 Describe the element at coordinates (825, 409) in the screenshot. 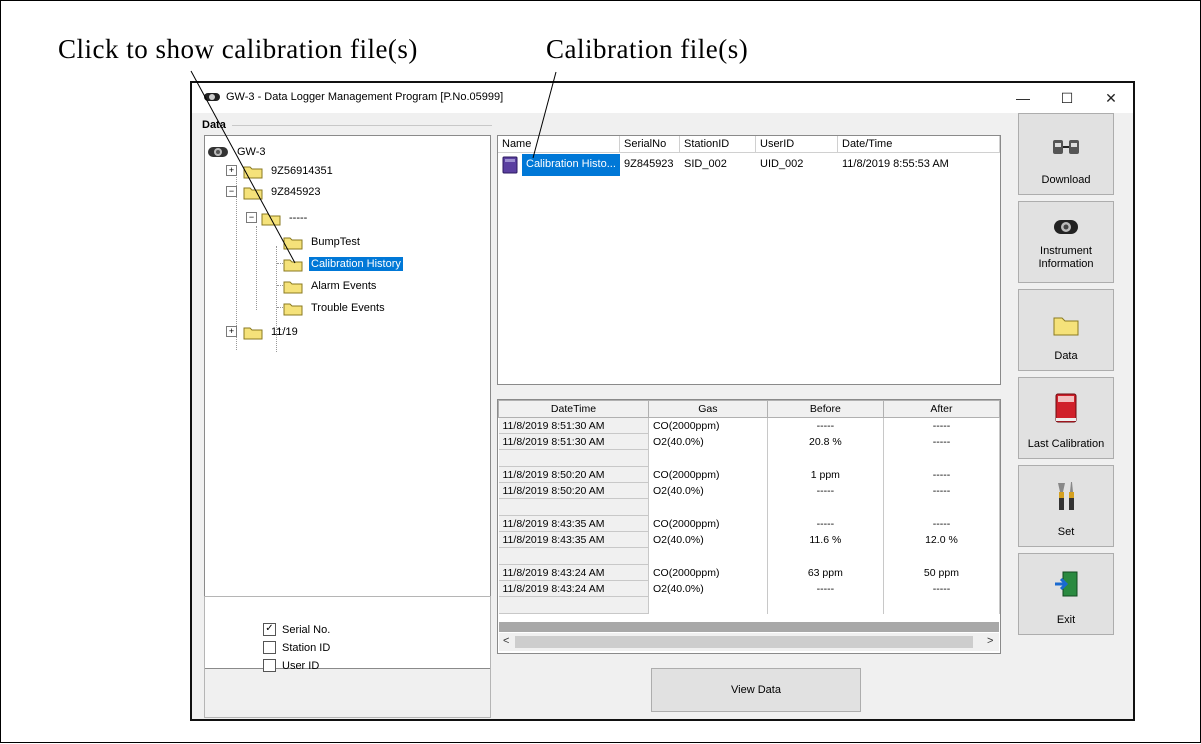

I see `table-header-before: Before` at that location.